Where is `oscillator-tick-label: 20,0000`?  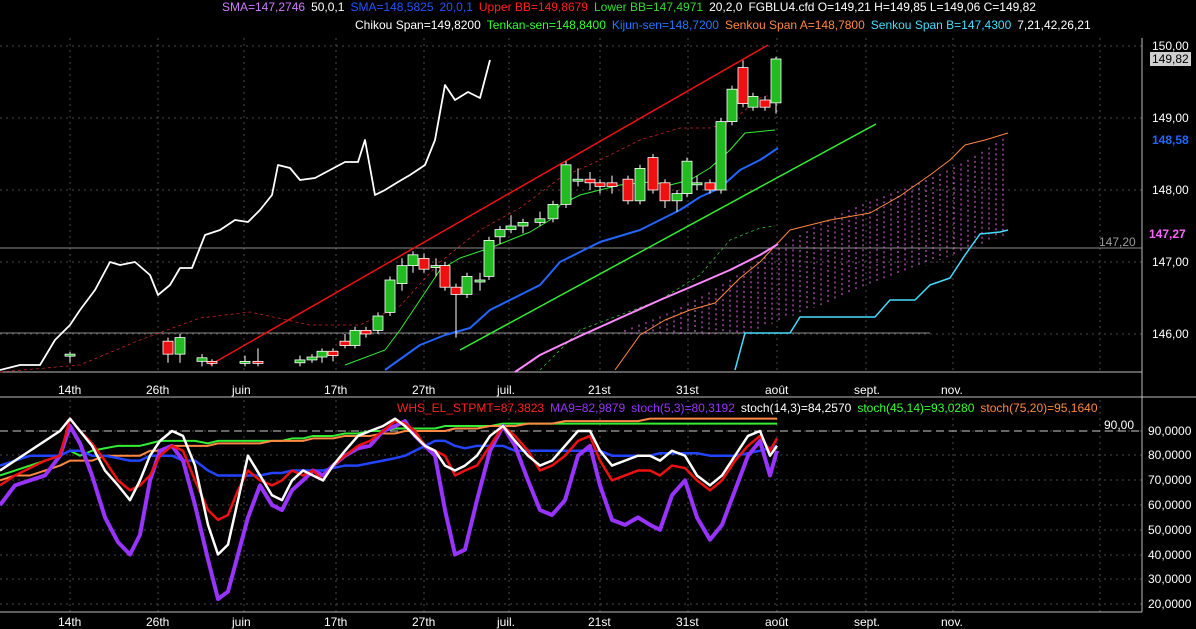 oscillator-tick-label: 20,0000 is located at coordinates (1170, 604).